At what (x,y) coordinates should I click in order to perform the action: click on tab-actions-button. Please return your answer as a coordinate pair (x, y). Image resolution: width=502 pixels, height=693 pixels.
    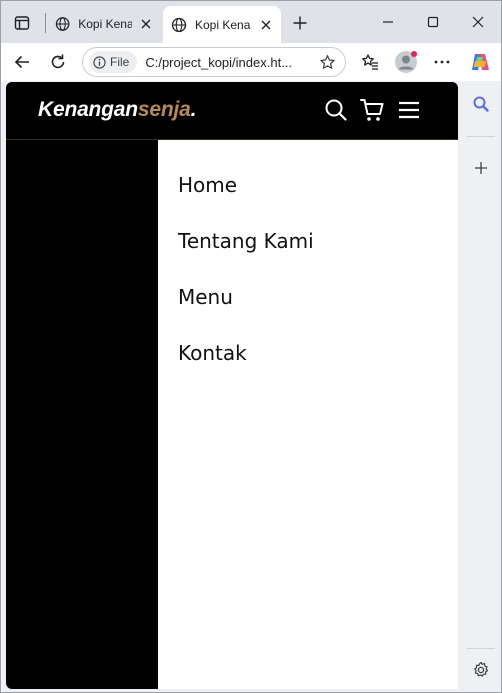
    Looking at the image, I should click on (22, 23).